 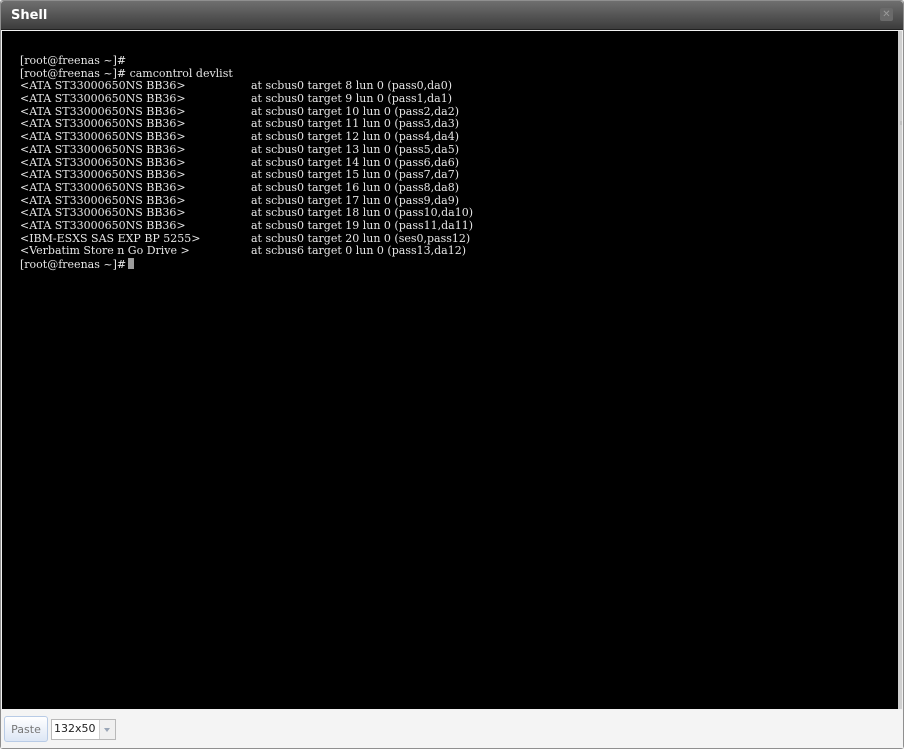 I want to click on device-location: at scbus0 target 12 lun 0 (pass4,da4), so click(x=355, y=137).